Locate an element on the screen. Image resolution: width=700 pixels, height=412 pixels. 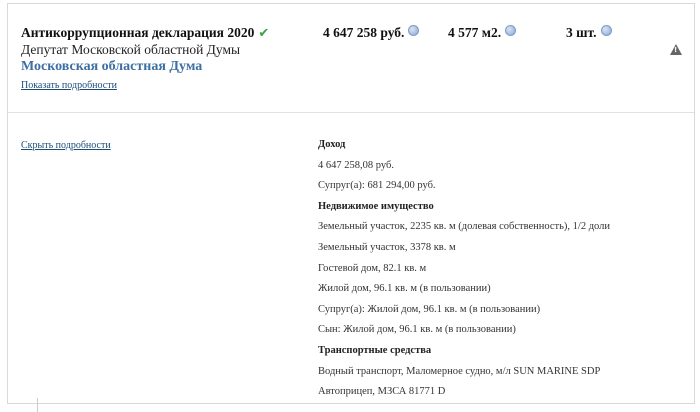
next-card-edge is located at coordinates (37, 405).